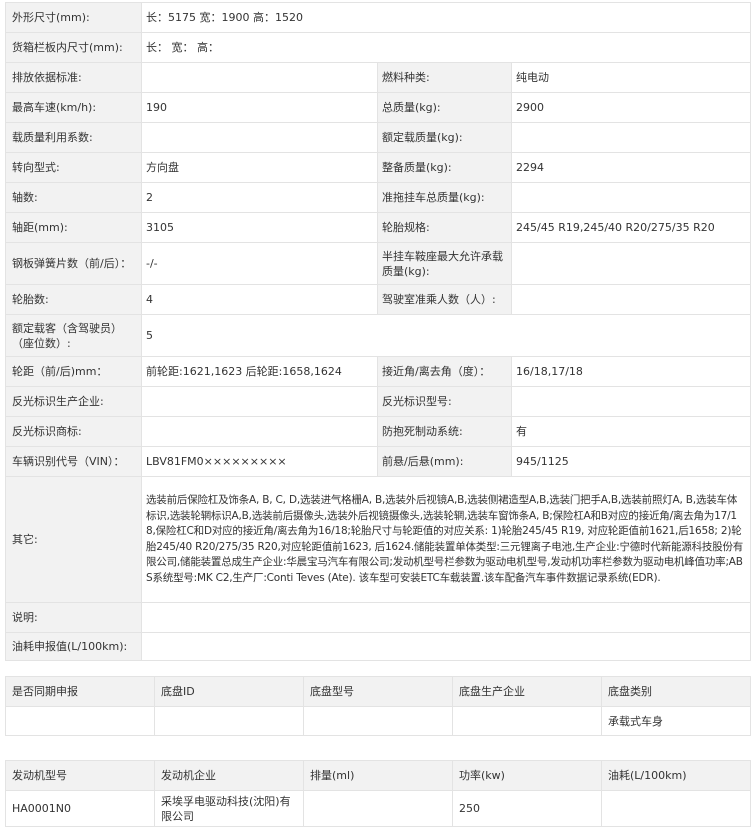  I want to click on tire-spec-value: 245/45 R19,245/40 R20/275/35 R20, so click(631, 227).